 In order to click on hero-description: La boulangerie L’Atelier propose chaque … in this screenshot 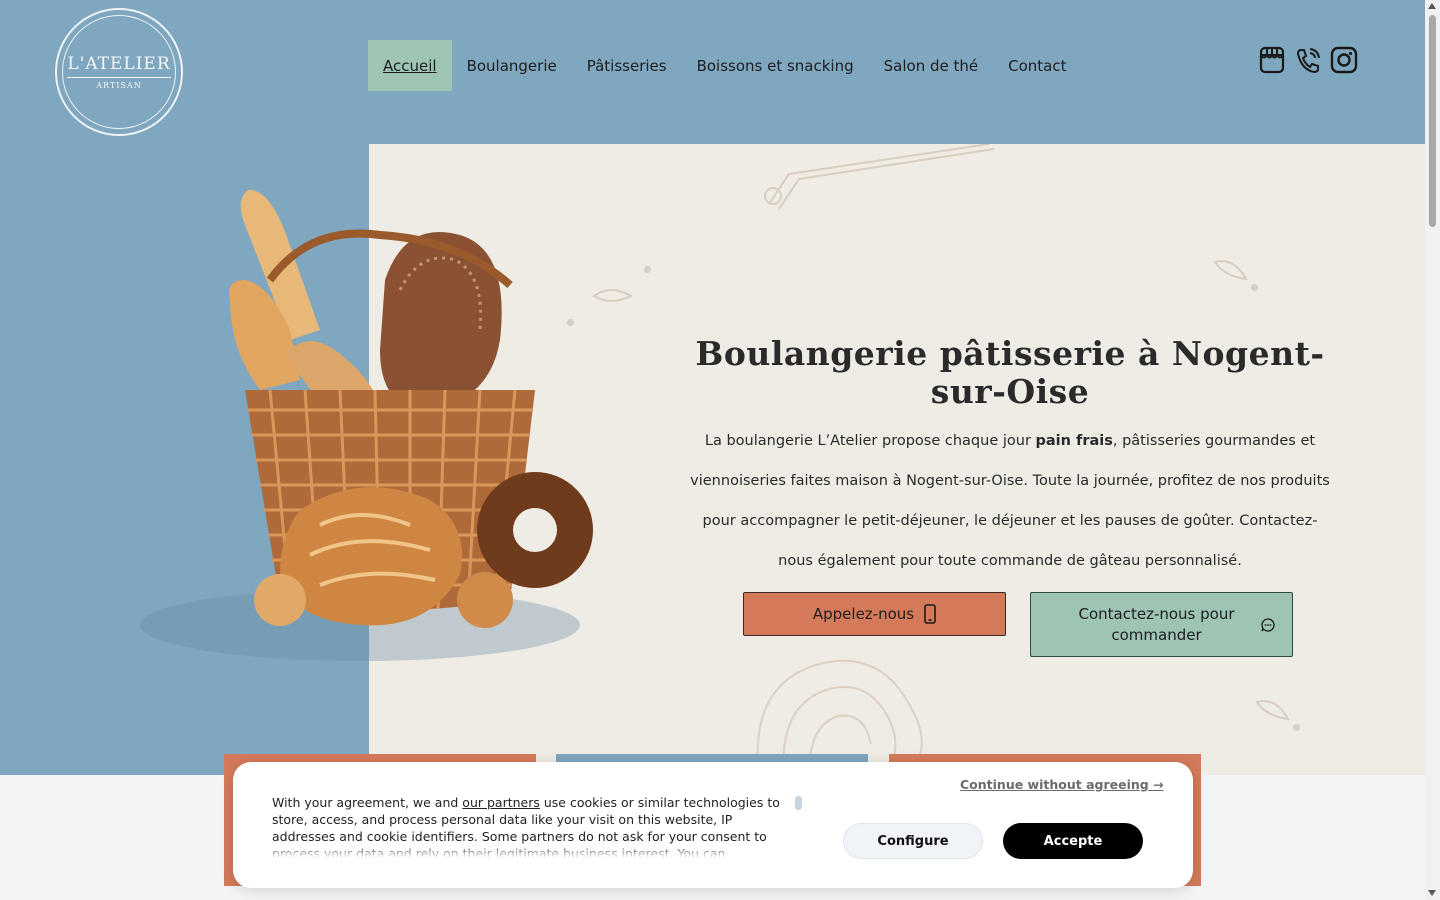, I will do `click(1010, 501)`.